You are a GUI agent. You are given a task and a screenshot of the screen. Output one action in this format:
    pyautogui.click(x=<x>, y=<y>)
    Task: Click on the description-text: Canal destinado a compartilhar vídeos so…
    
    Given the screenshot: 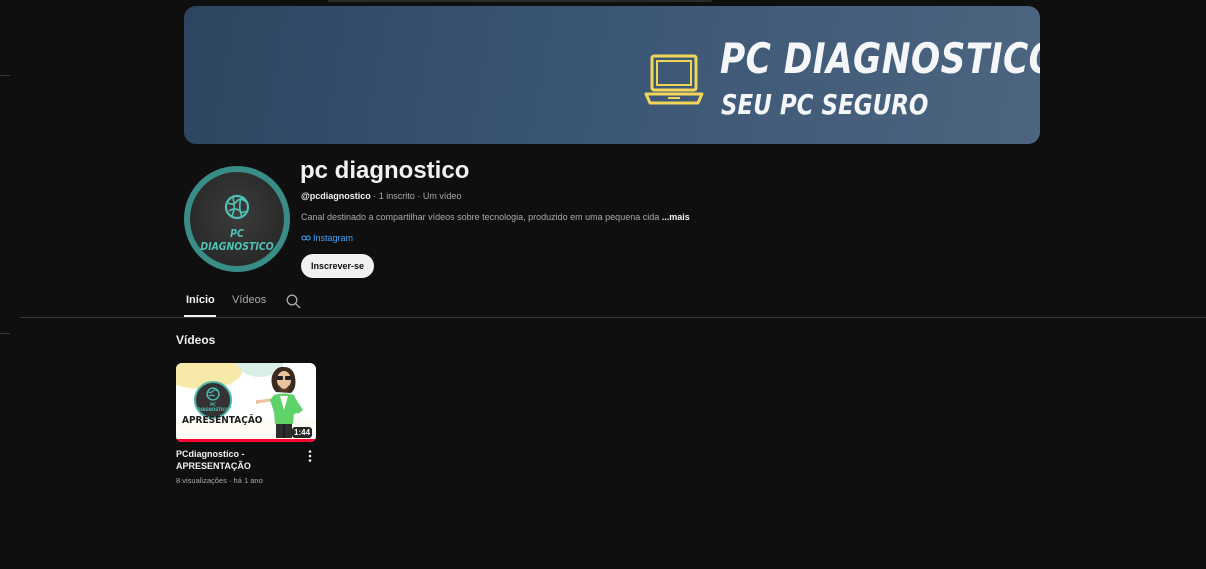 What is the action you would take?
    pyautogui.click(x=480, y=217)
    